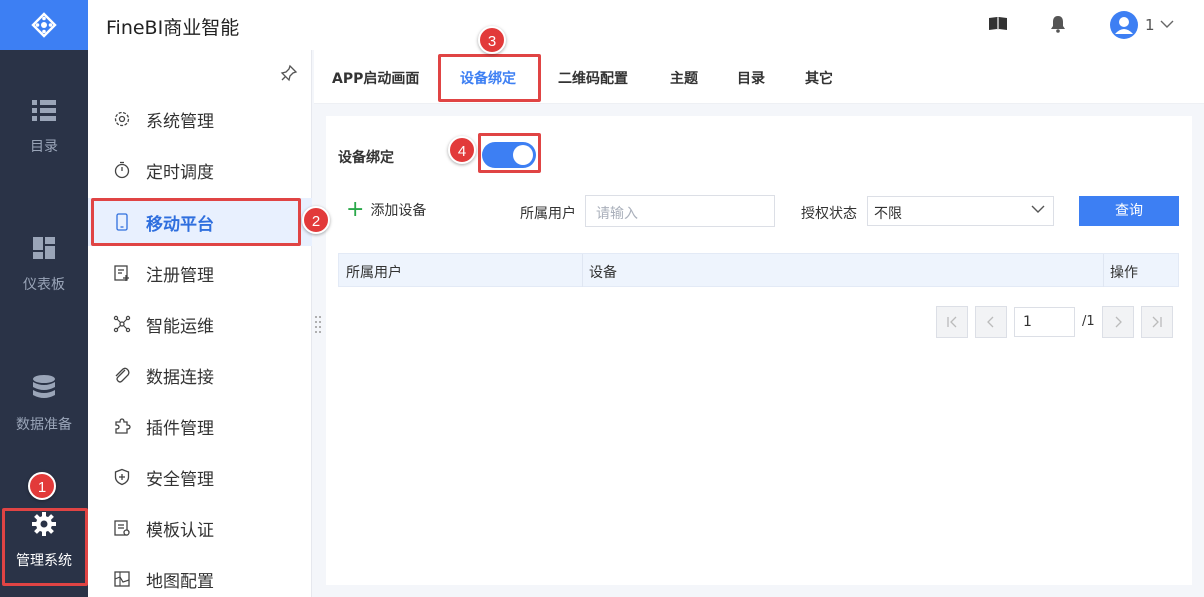 The height and width of the screenshot is (597, 1204). What do you see at coordinates (196, 222) in the screenshot?
I see `highlight-mobile` at bounding box center [196, 222].